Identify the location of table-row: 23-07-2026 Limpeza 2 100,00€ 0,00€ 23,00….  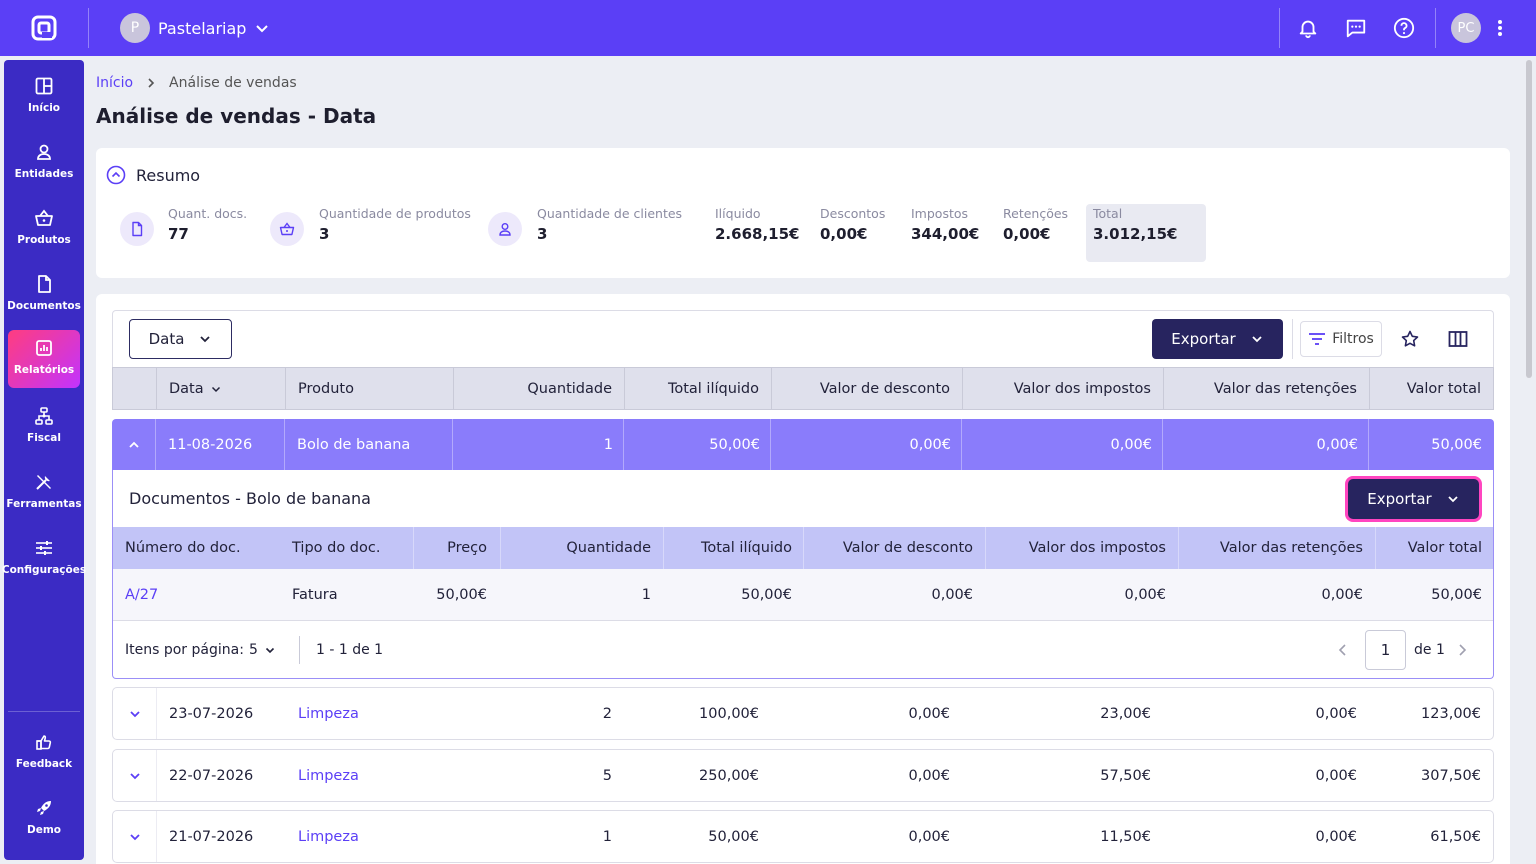
(803, 713).